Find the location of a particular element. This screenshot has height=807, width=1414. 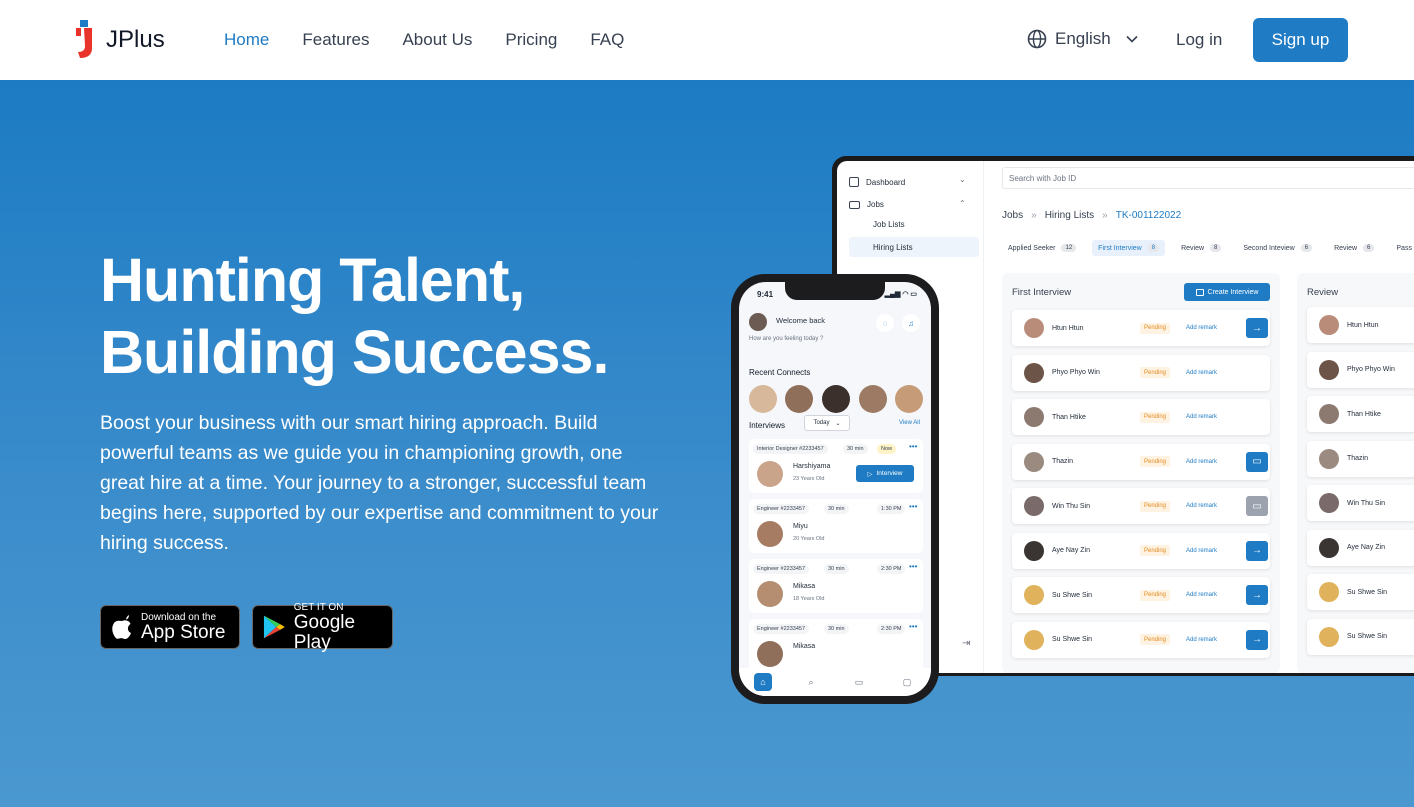

nav-home: Home is located at coordinates (246, 40).